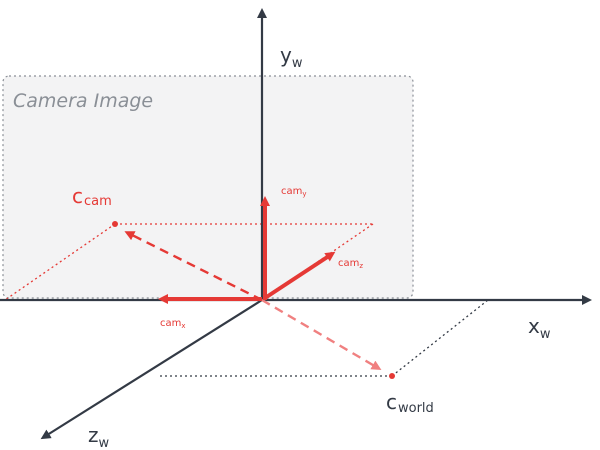  I want to click on z-world-label: zw, so click(99, 436).